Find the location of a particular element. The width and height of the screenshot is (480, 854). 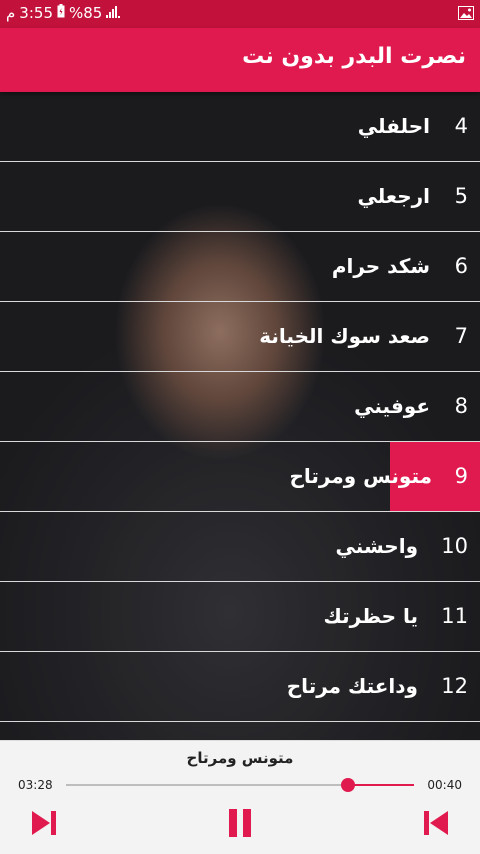

now-playing-title: متونس ومرتاح is located at coordinates (240, 758).